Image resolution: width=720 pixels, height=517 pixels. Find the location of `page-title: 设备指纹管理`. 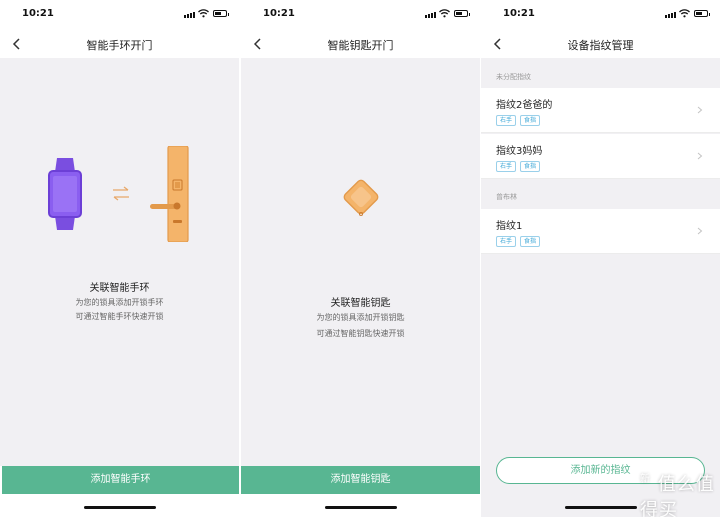

page-title: 设备指纹管理 is located at coordinates (600, 45).